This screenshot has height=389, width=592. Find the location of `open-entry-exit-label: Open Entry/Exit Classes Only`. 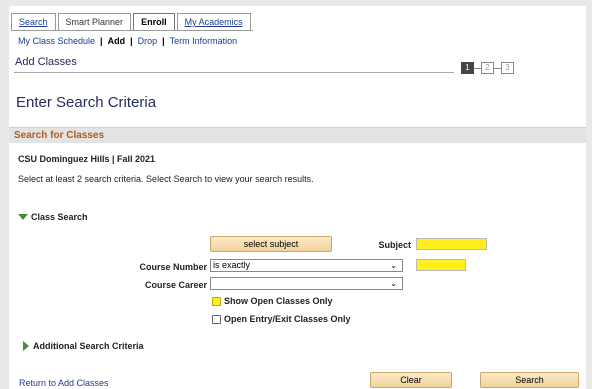

open-entry-exit-label: Open Entry/Exit Classes Only is located at coordinates (287, 319).